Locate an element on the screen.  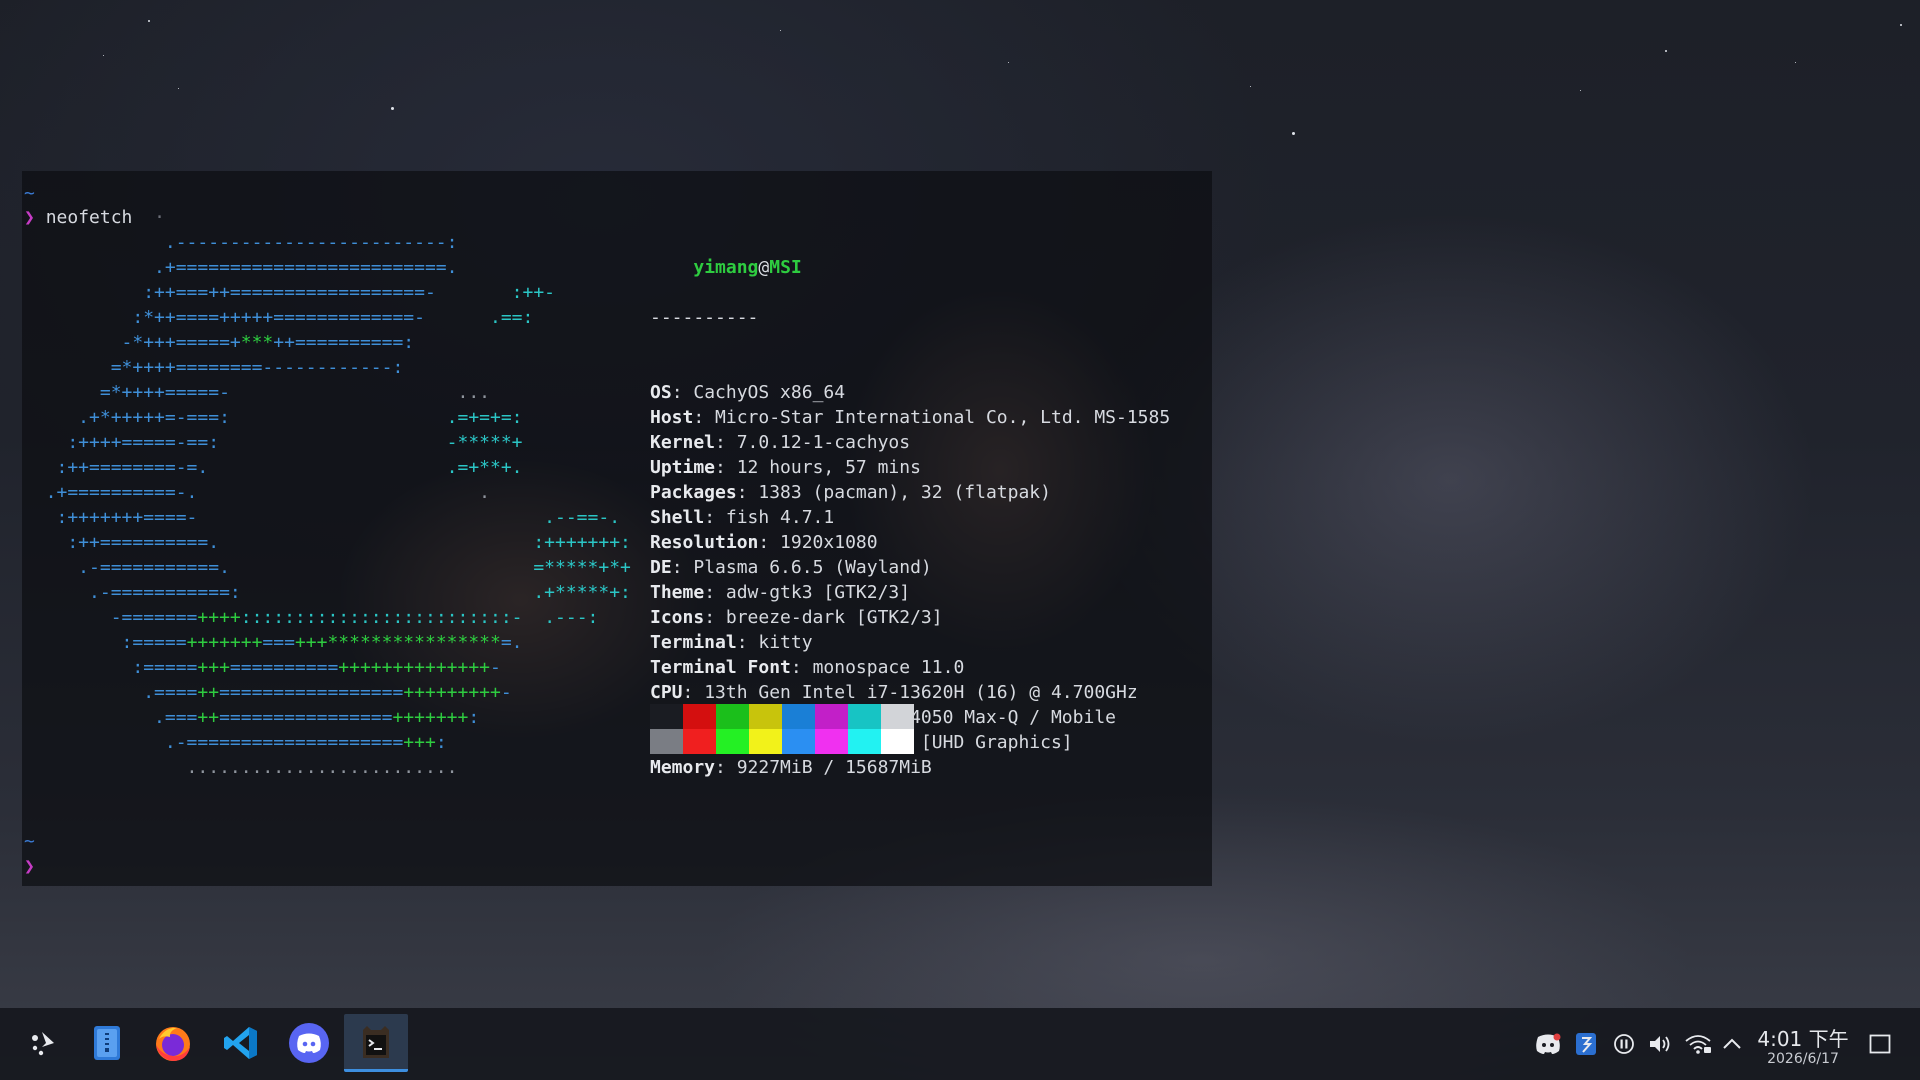
info-row: OS: CachyOS x86_64 is located at coordinates (910, 392).